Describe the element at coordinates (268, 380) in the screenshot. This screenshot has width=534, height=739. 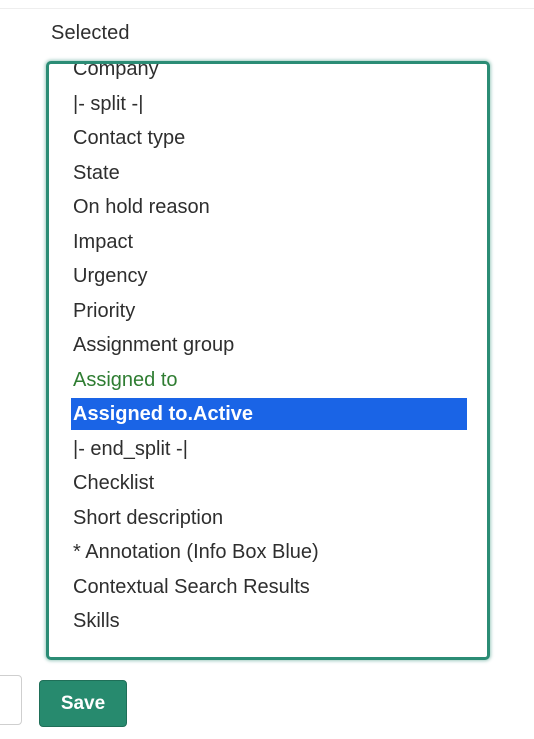
I see `list-option-assigned-to: Assigned to` at that location.